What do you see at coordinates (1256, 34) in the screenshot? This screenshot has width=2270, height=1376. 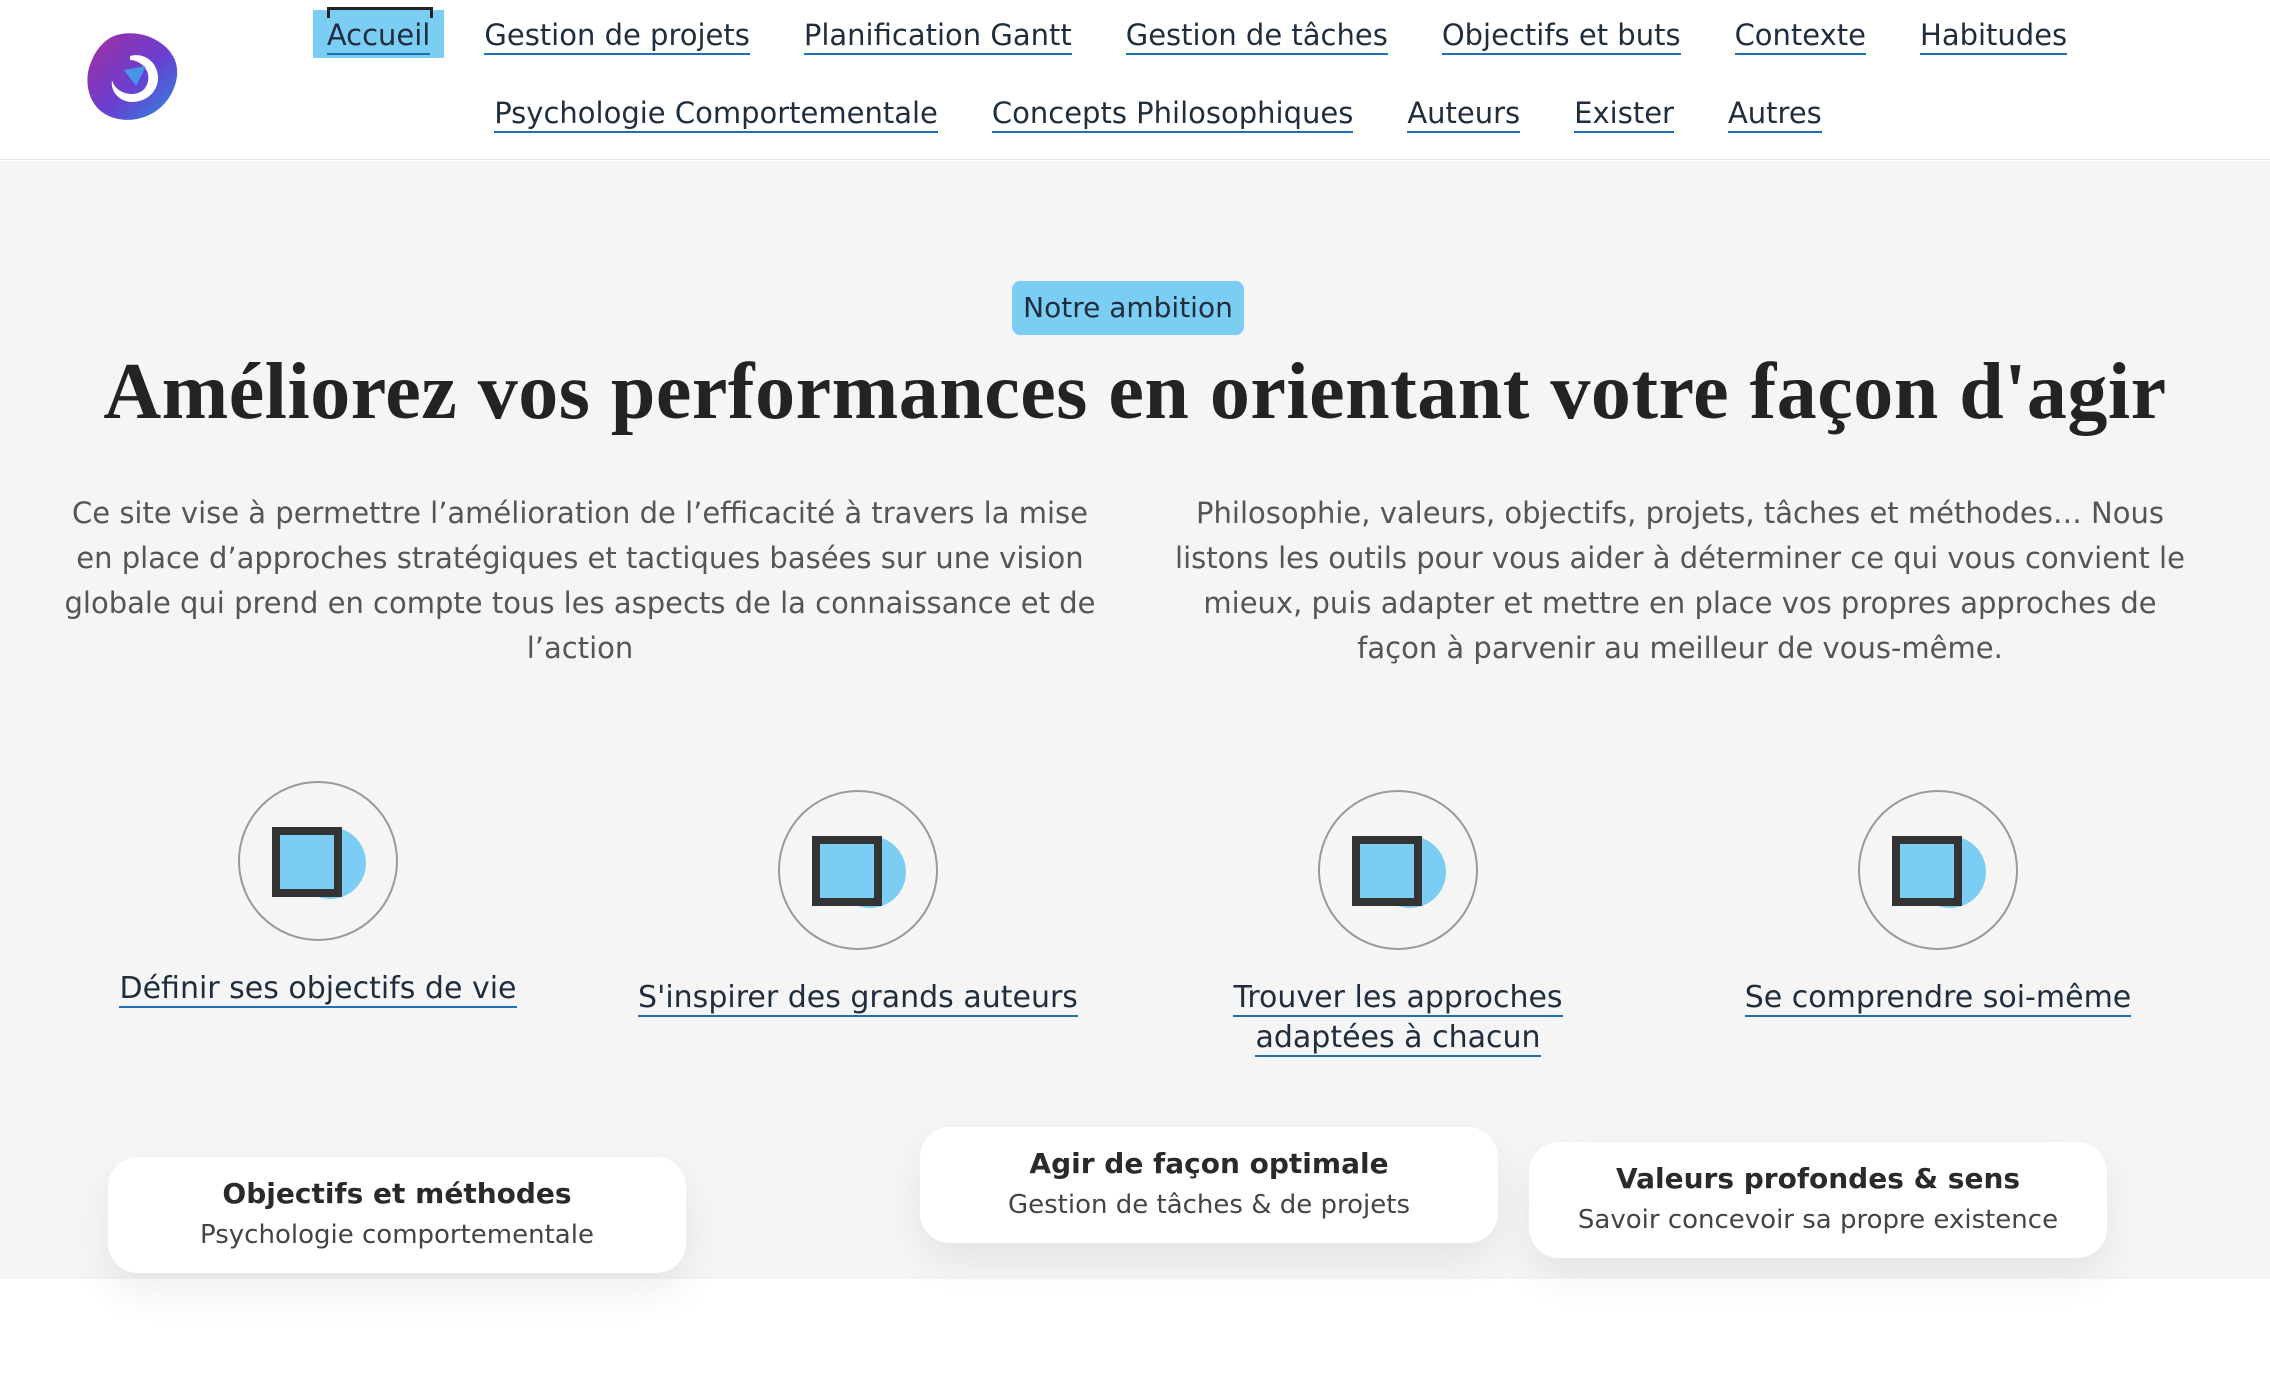 I see `nav-gestion-taches: Gestion de tâches` at bounding box center [1256, 34].